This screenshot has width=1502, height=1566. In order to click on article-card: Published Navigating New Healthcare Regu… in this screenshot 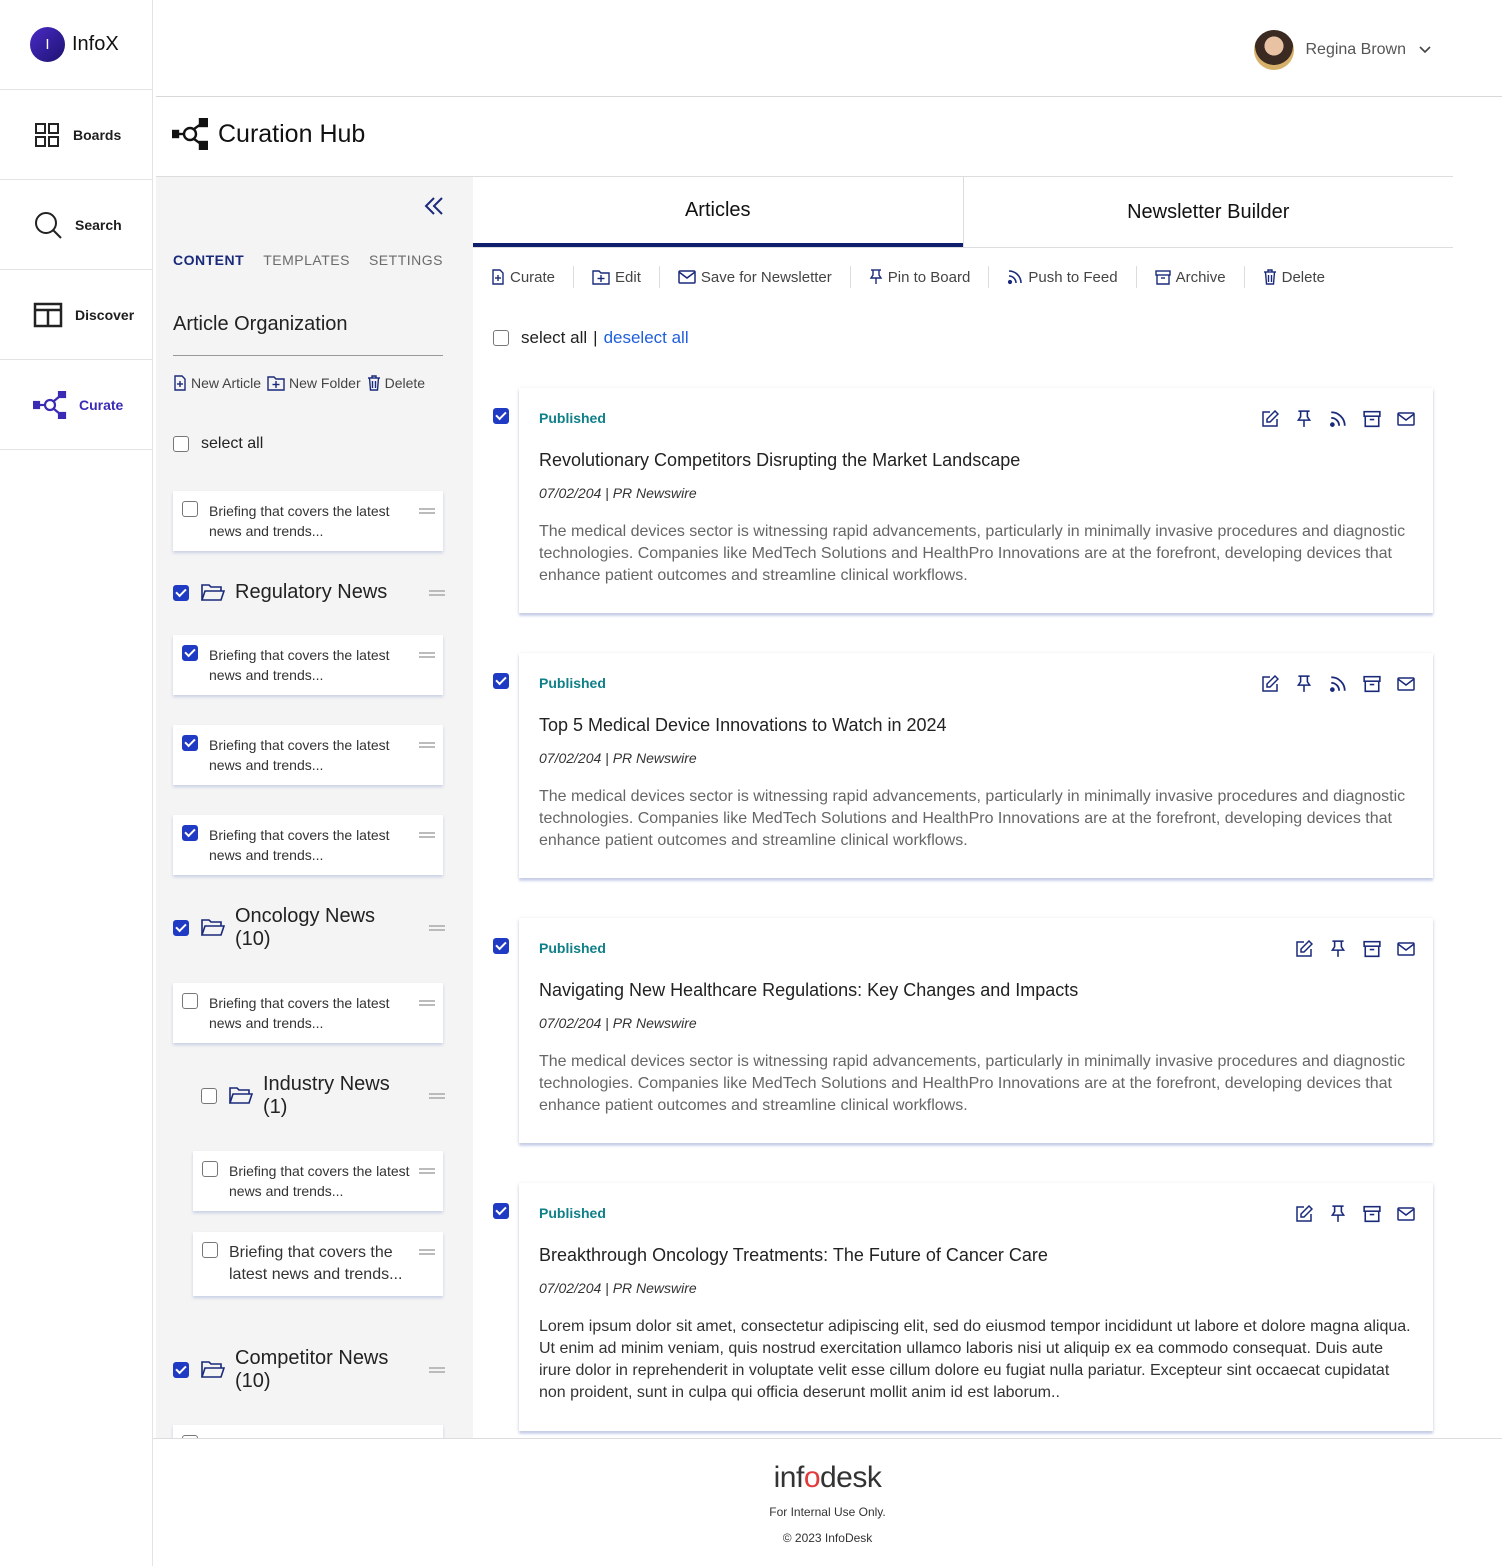, I will do `click(976, 1030)`.